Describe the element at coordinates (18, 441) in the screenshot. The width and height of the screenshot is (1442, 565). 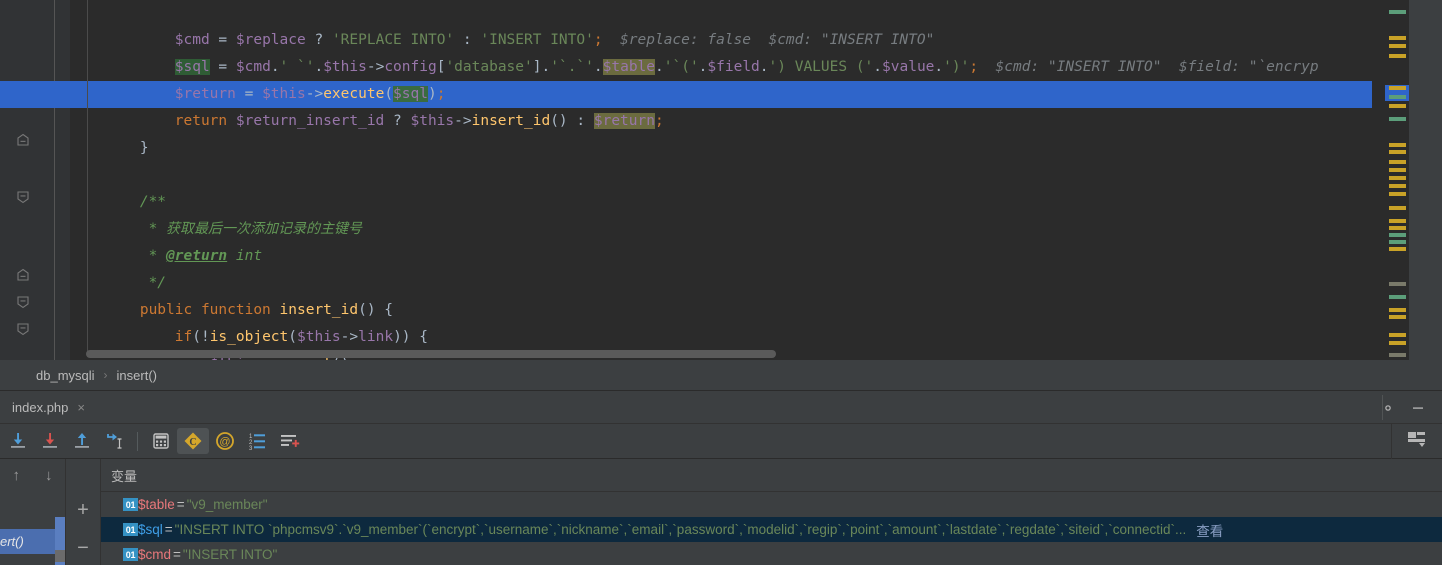
I see `step-into-icon` at that location.